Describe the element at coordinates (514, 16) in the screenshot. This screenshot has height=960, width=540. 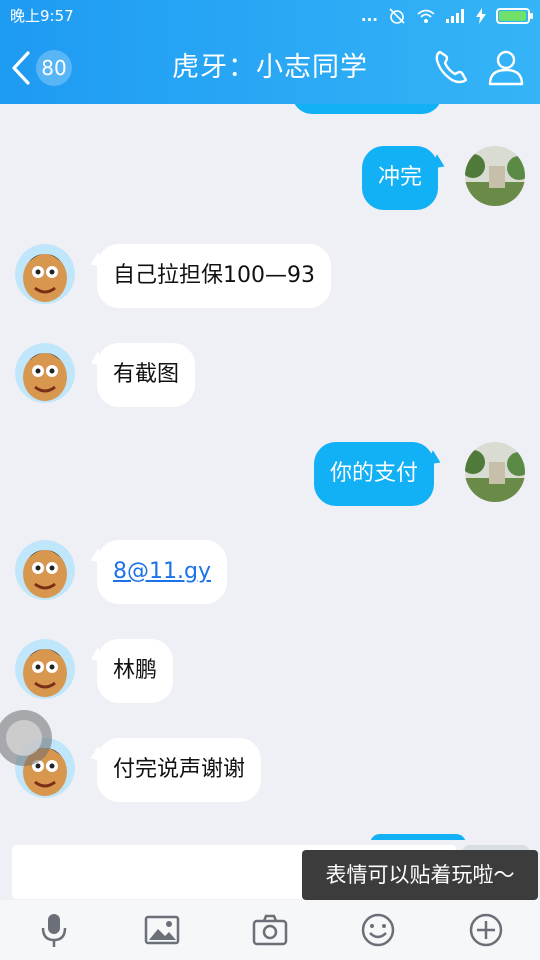
I see `battery-icon` at that location.